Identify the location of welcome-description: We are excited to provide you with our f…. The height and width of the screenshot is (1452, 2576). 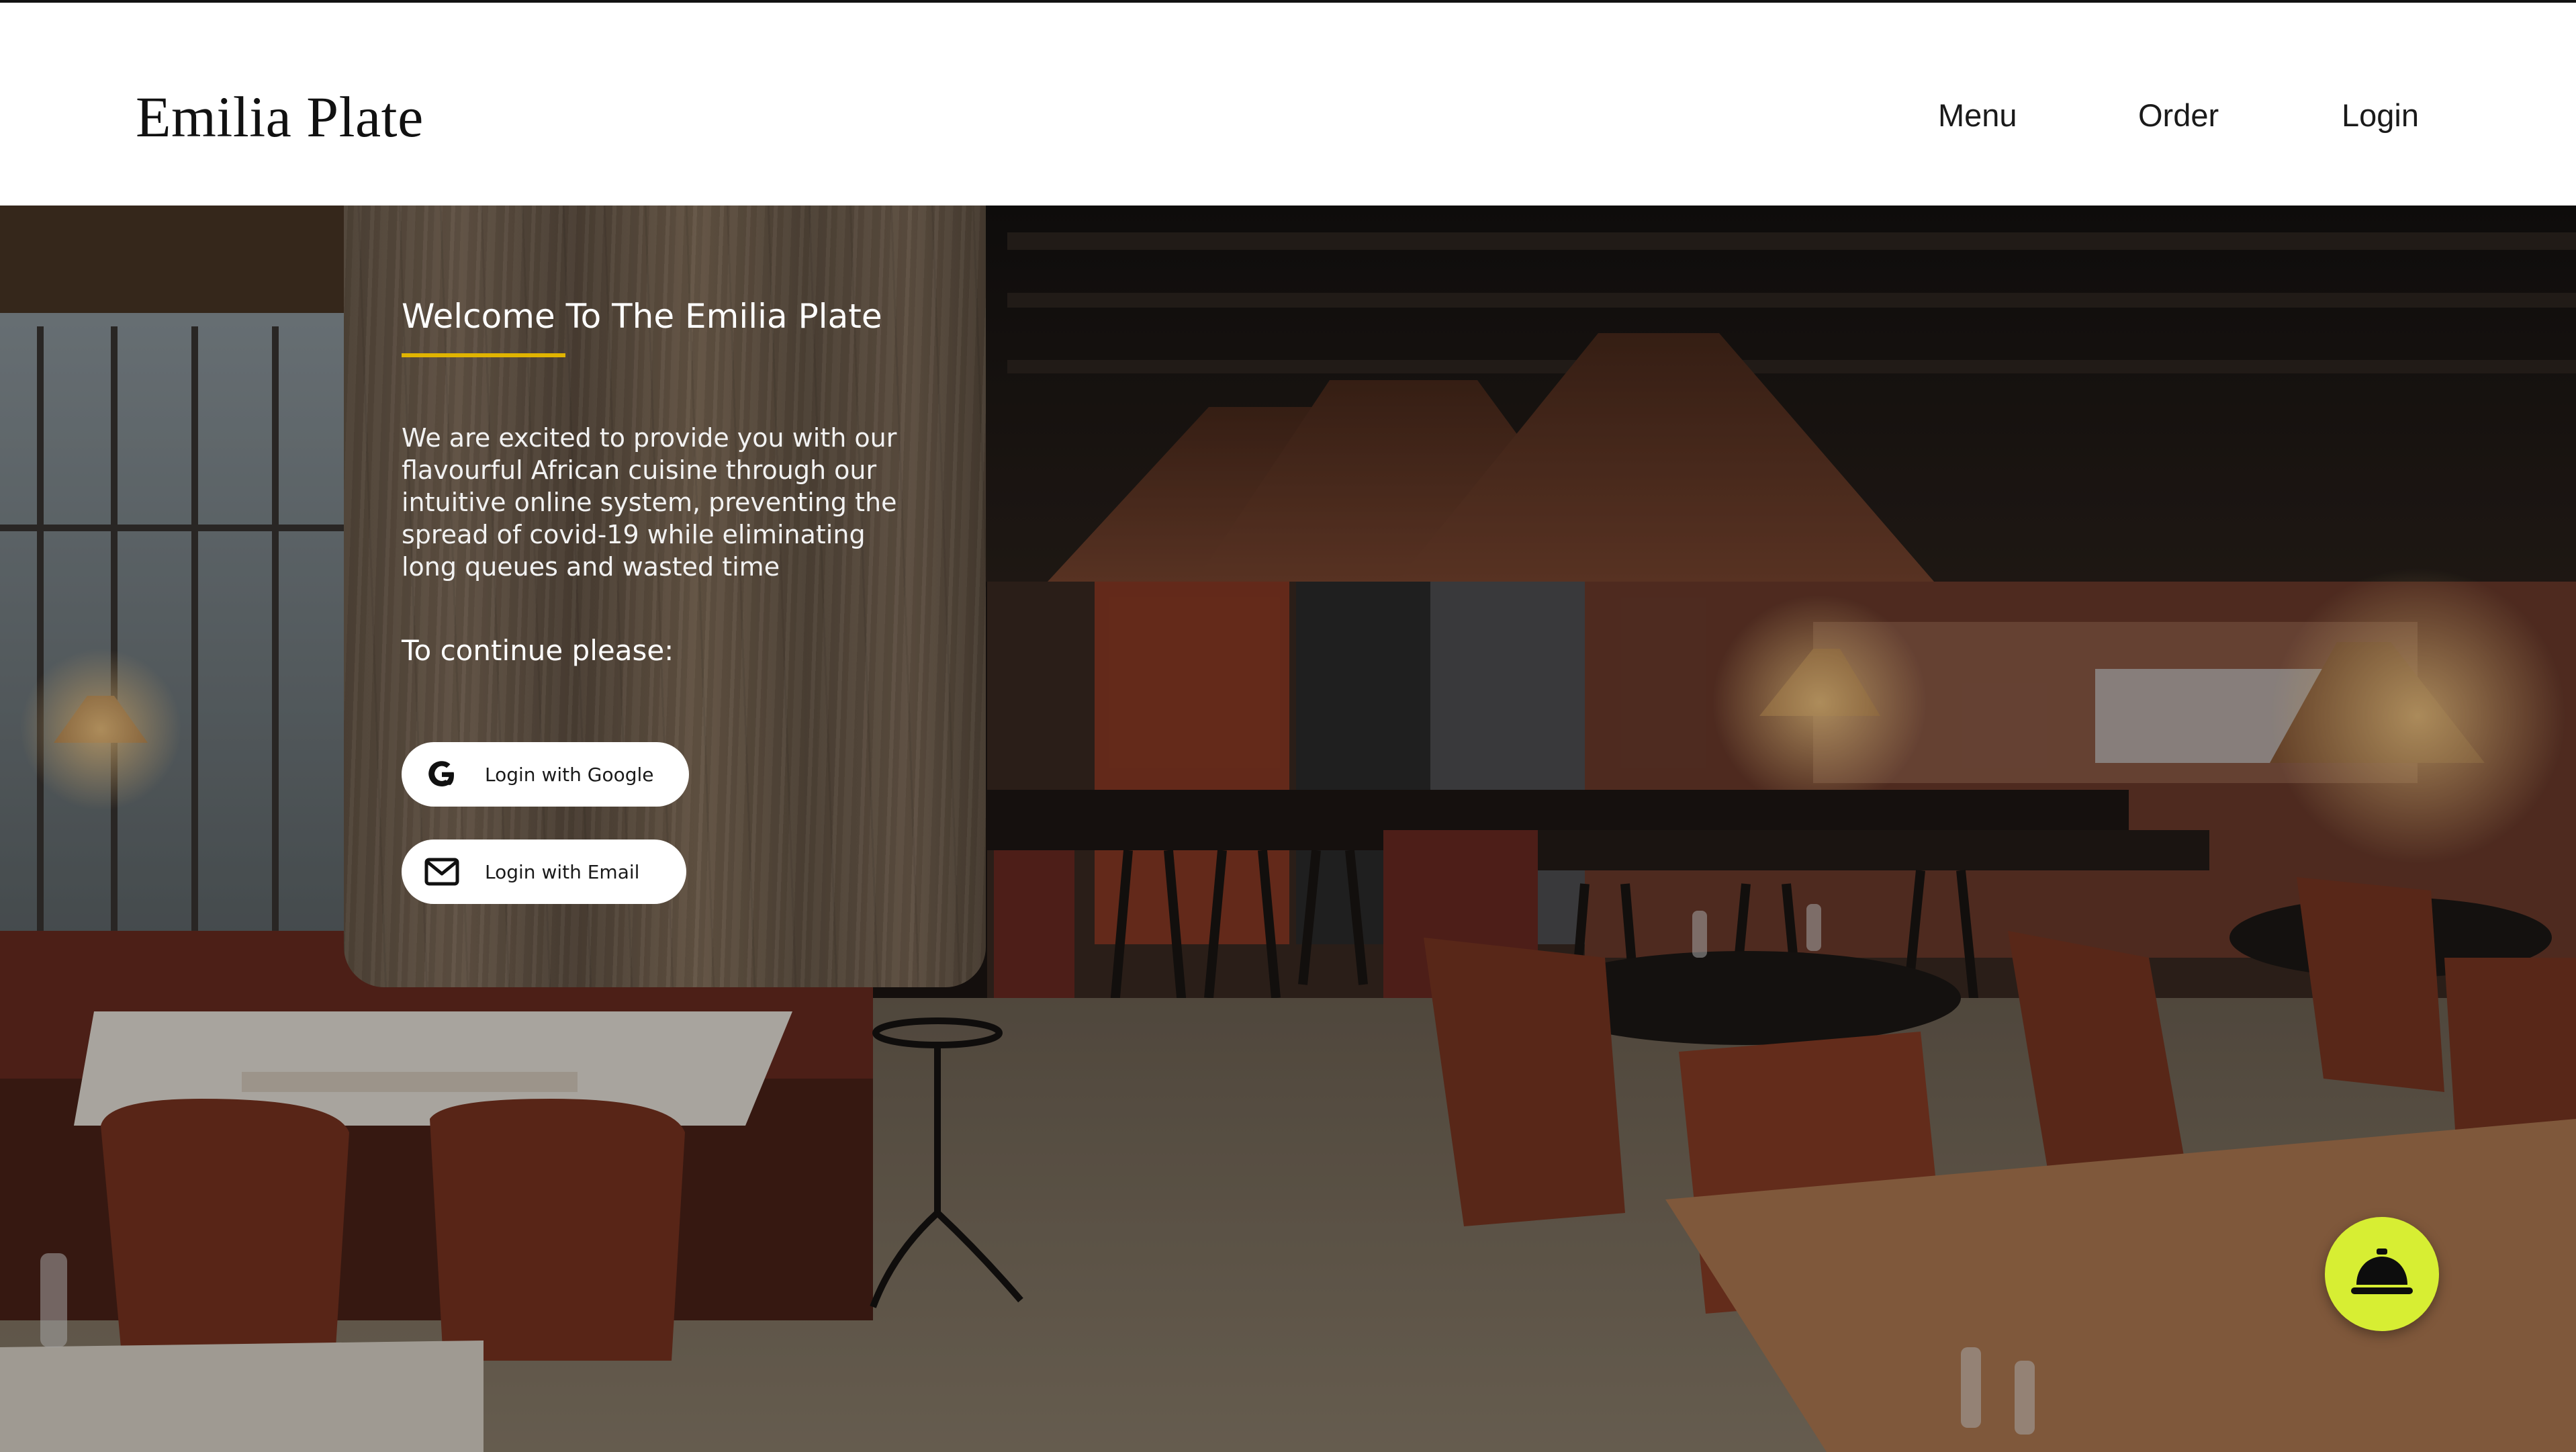
(649, 503).